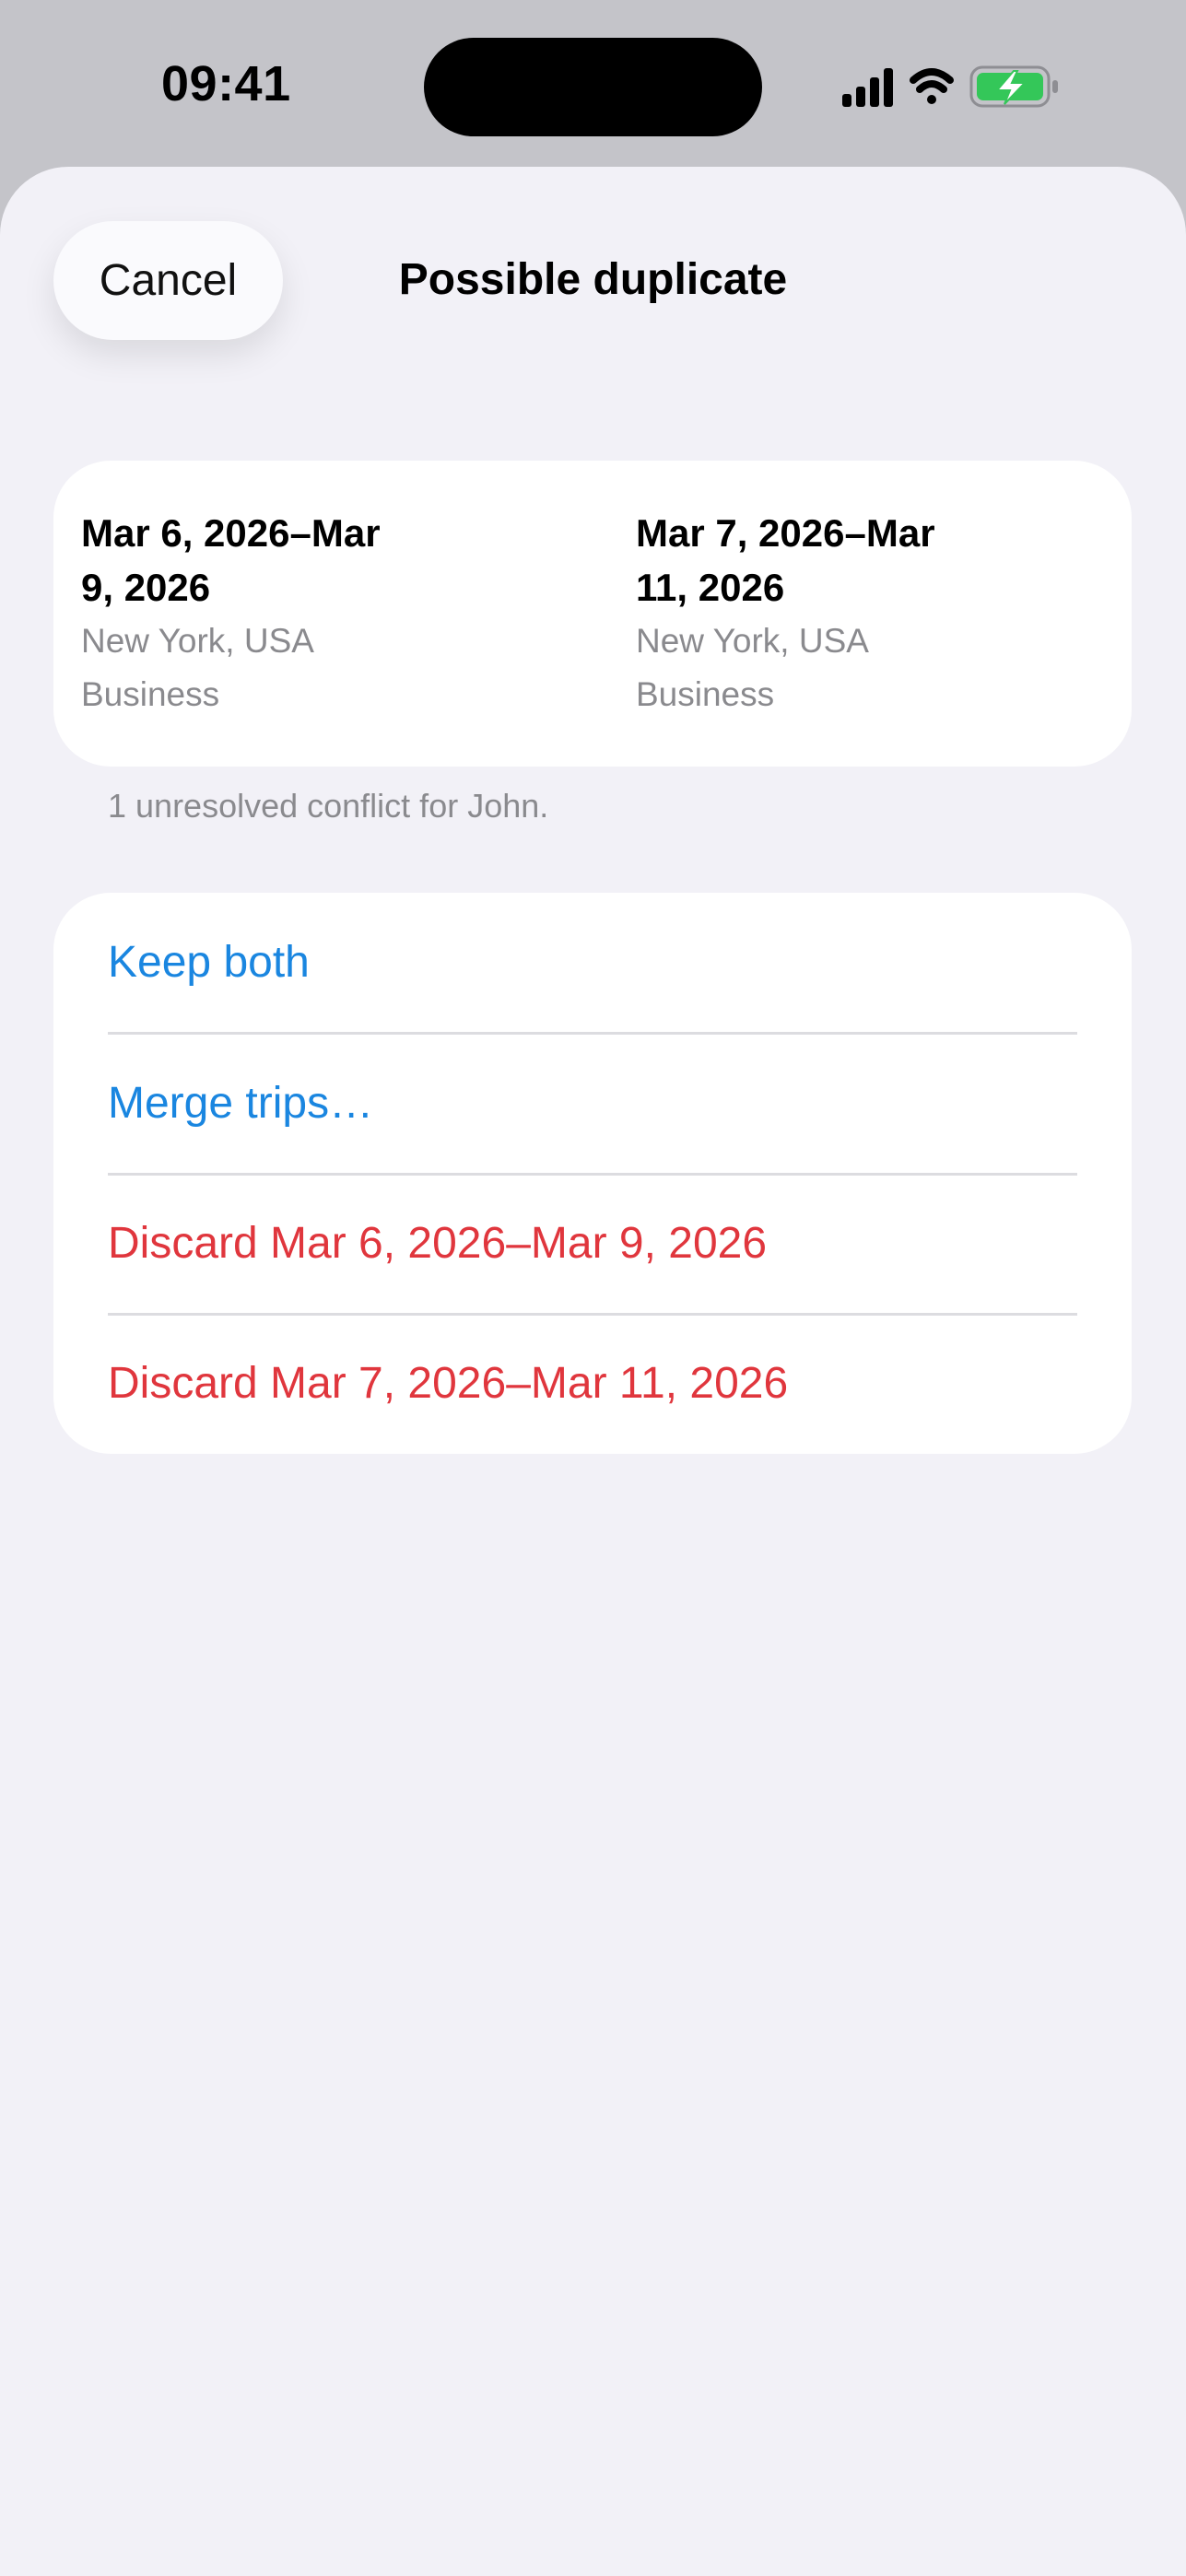 Image resolution: width=1186 pixels, height=2576 pixels. I want to click on trip-dates-line1: Mar 7, 2026–Mar, so click(785, 533).